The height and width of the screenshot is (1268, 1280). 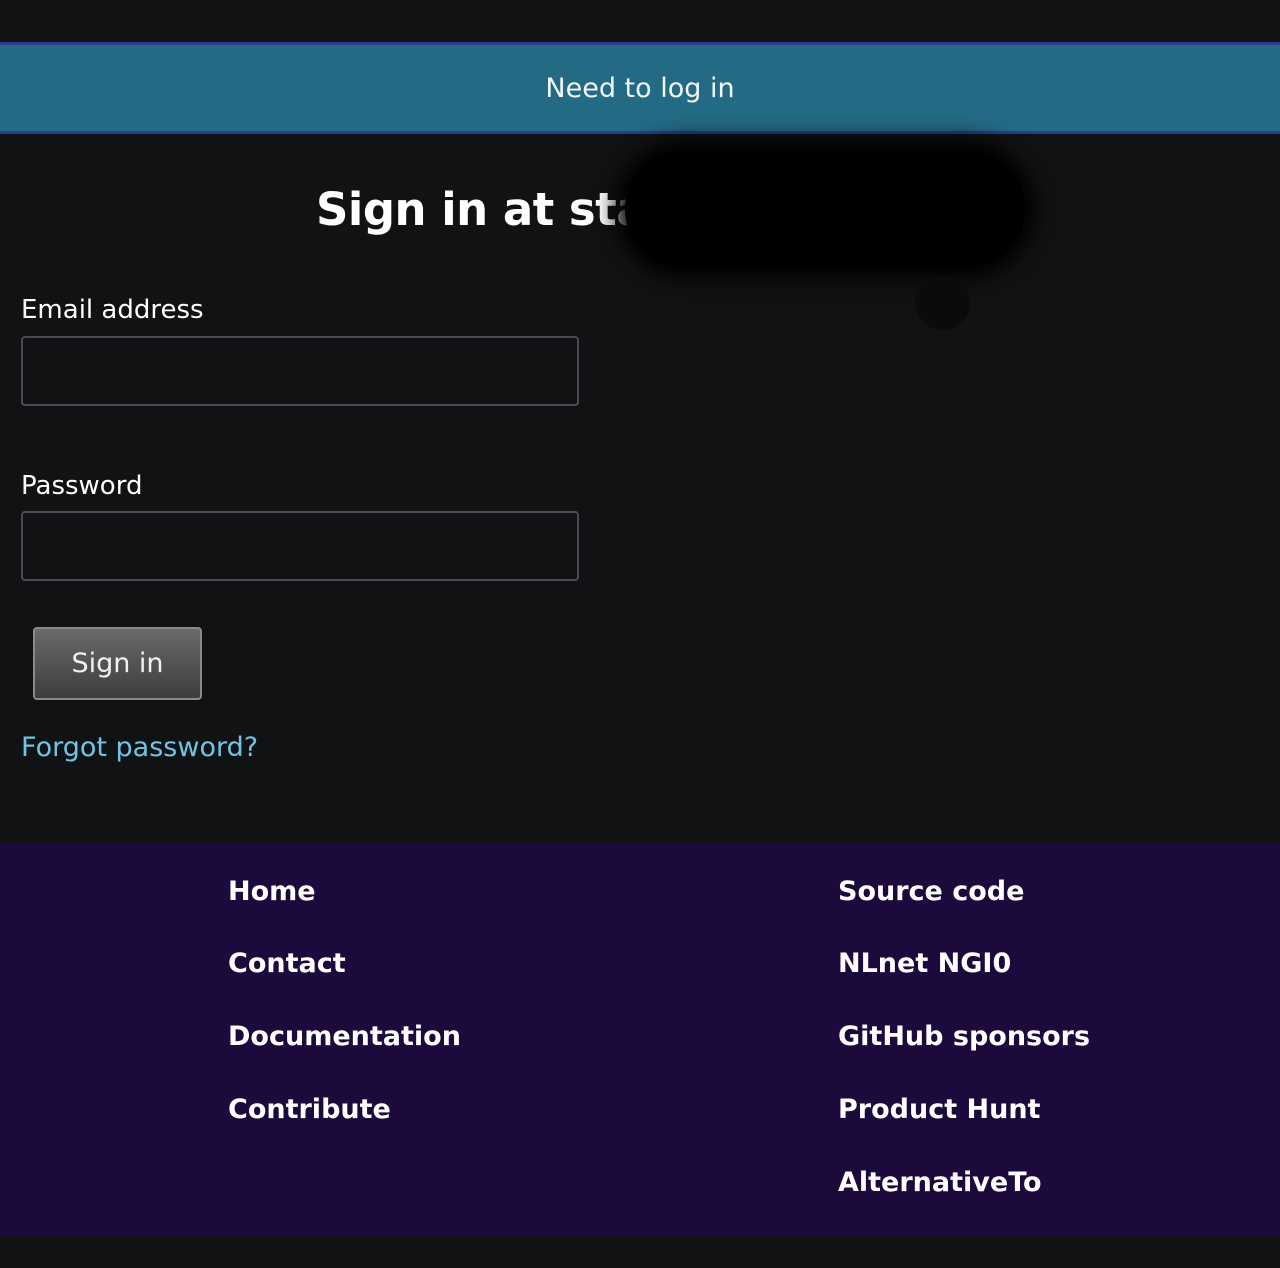 What do you see at coordinates (939, 1109) in the screenshot?
I see `footer-link-product-hunt: Product Hunt` at bounding box center [939, 1109].